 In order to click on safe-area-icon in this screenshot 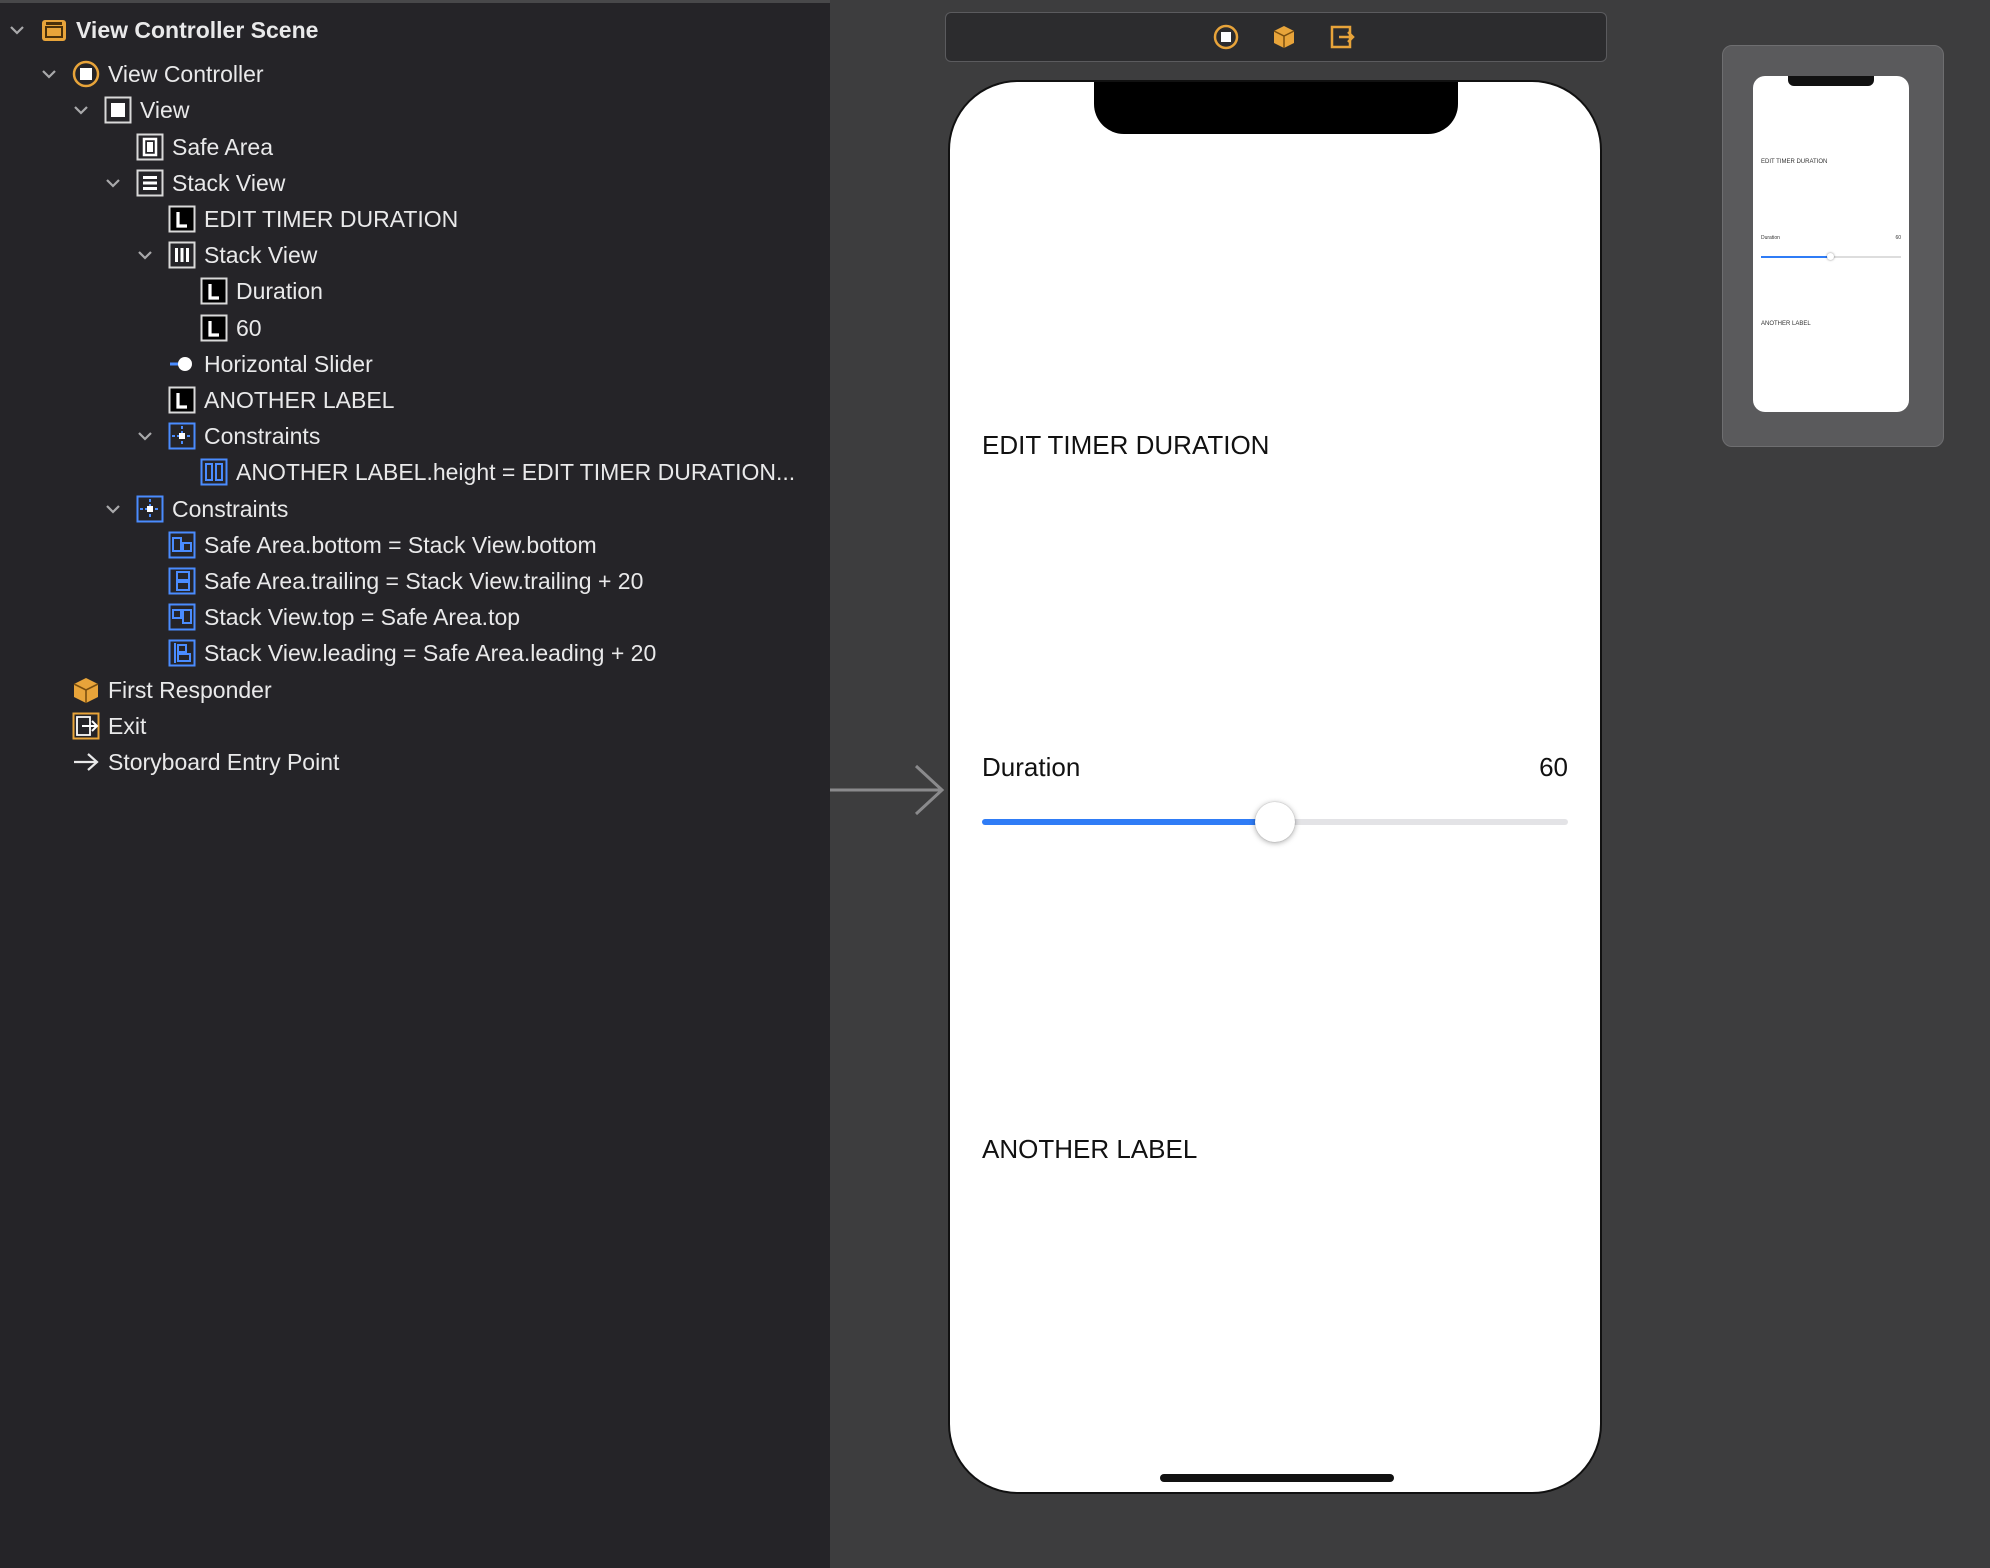, I will do `click(150, 147)`.